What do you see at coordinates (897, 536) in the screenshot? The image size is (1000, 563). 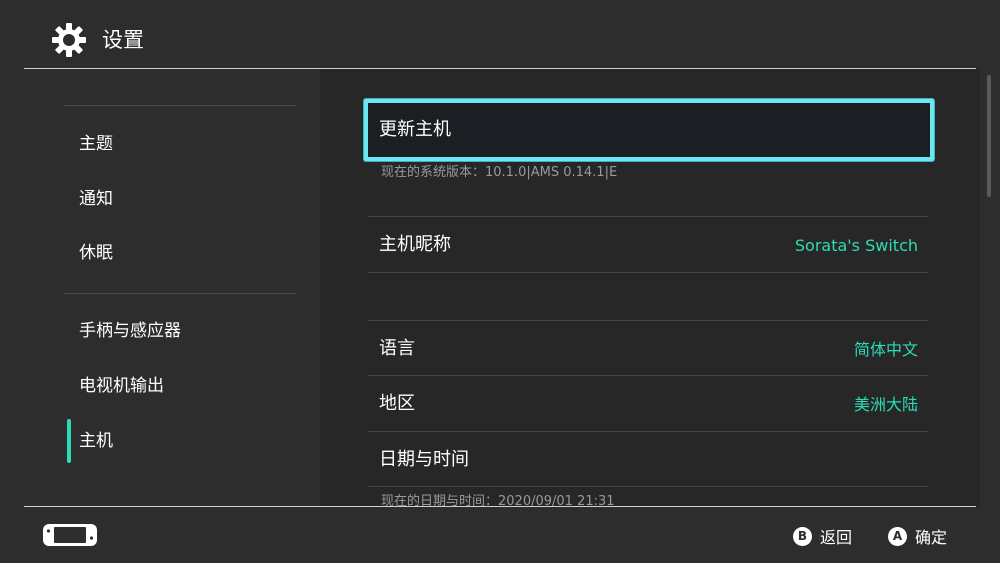 I see `a-button-icon: A` at bounding box center [897, 536].